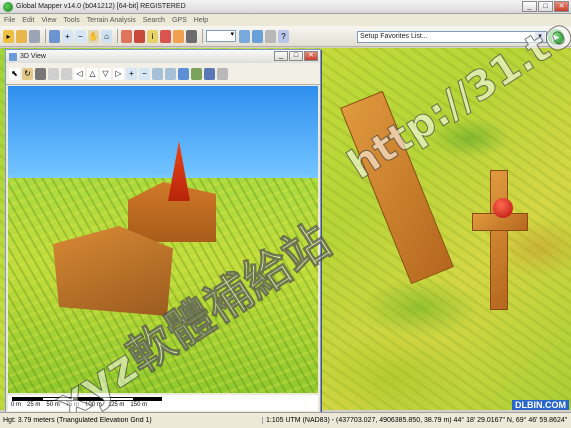 This screenshot has width=571, height=428. I want to click on menu-terrain-analysis: Terrain Analysis, so click(111, 20).